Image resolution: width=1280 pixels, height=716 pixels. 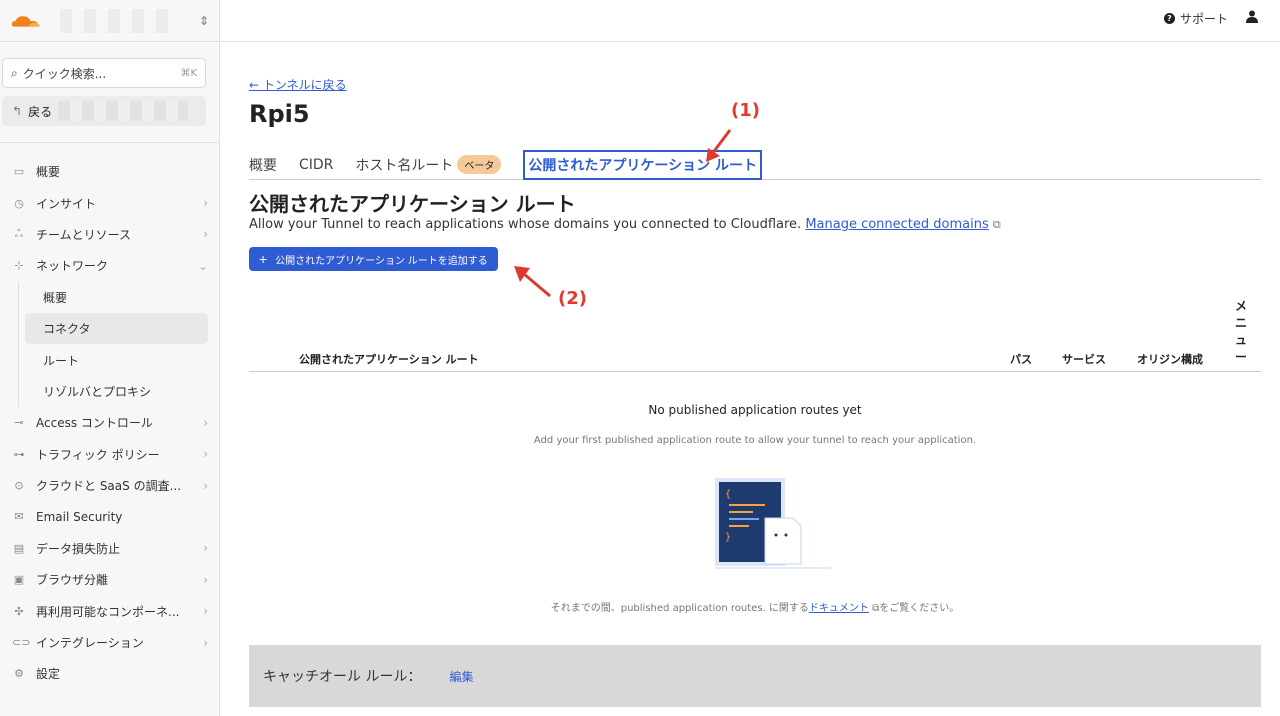 I want to click on sidebar-item-insights: ◷ インサイト ›, so click(x=110, y=202).